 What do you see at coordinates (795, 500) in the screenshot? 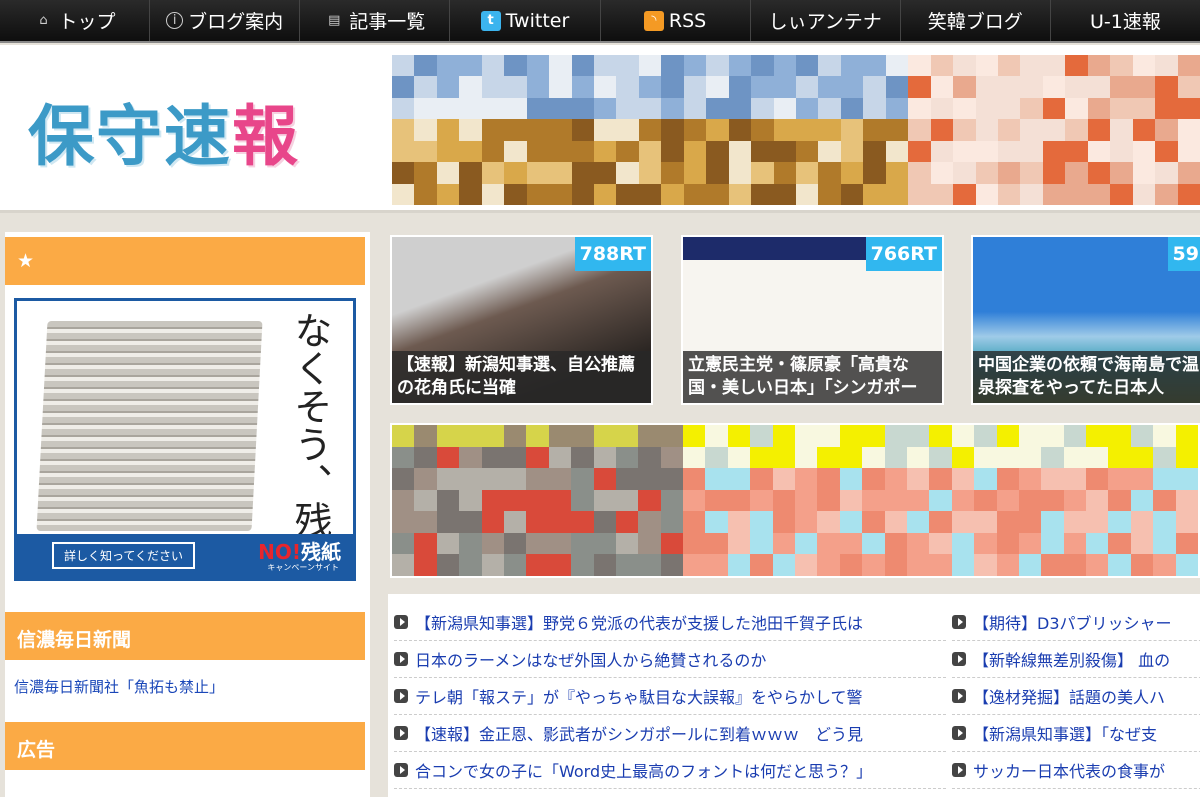
I see `middle-banner-ad` at bounding box center [795, 500].